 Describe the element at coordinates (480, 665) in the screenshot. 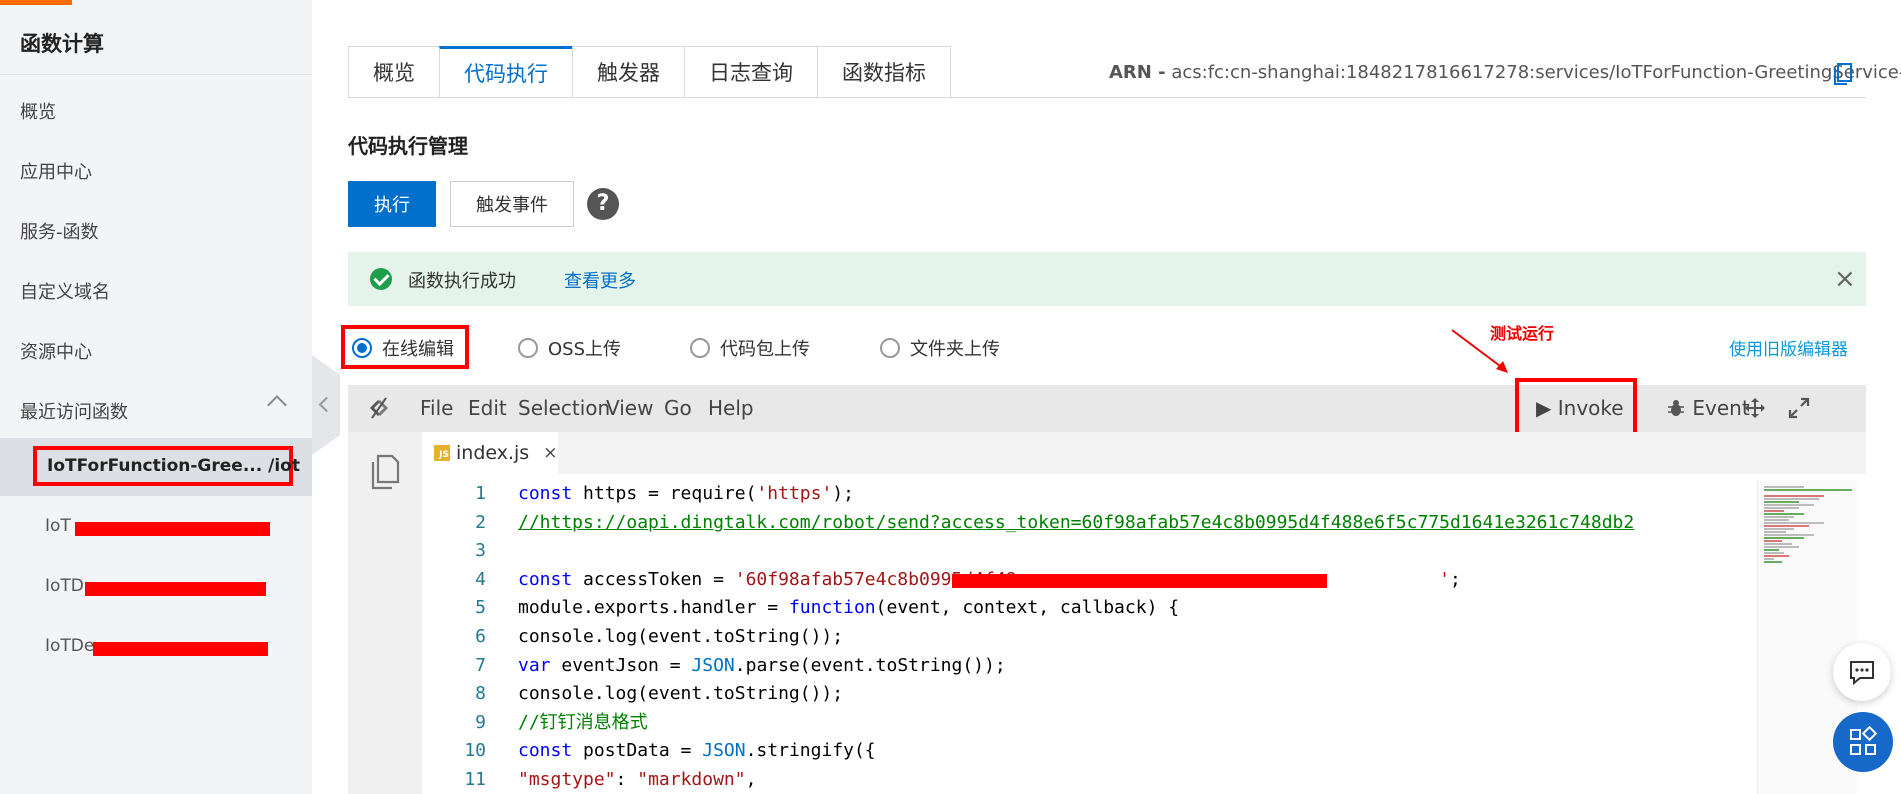

I see `line-number: 7` at that location.